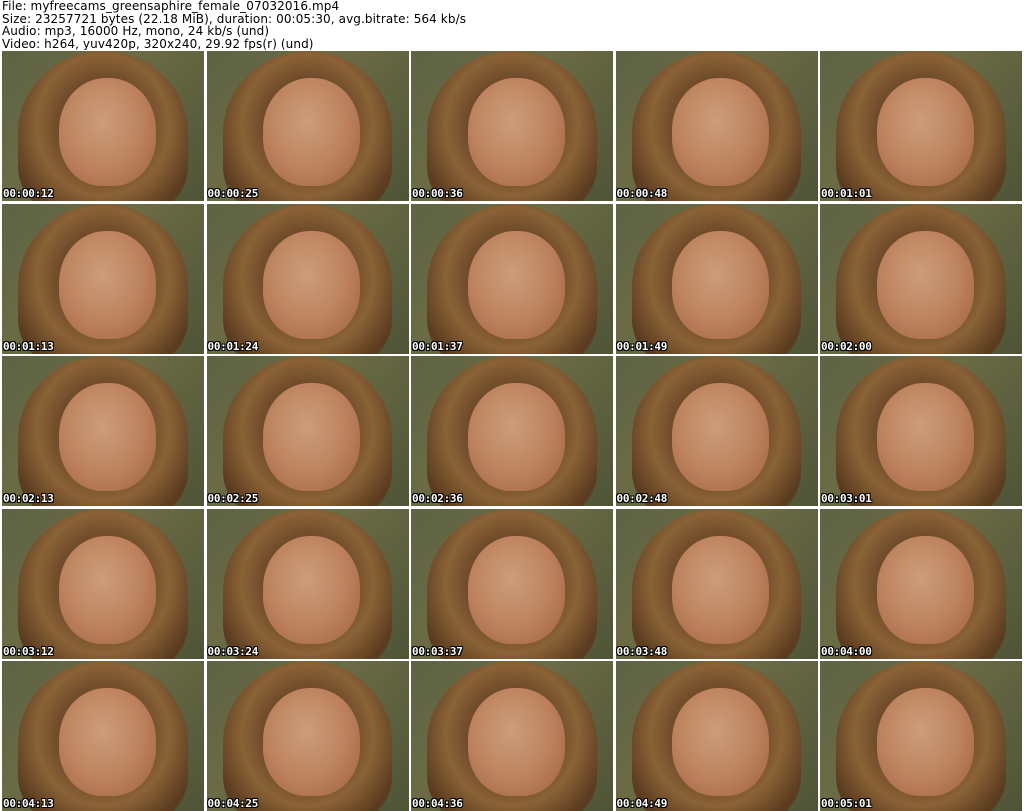 The image size is (1024, 811). Describe the element at coordinates (716, 126) in the screenshot. I see `thumbnail-frame: 00:00:48` at that location.